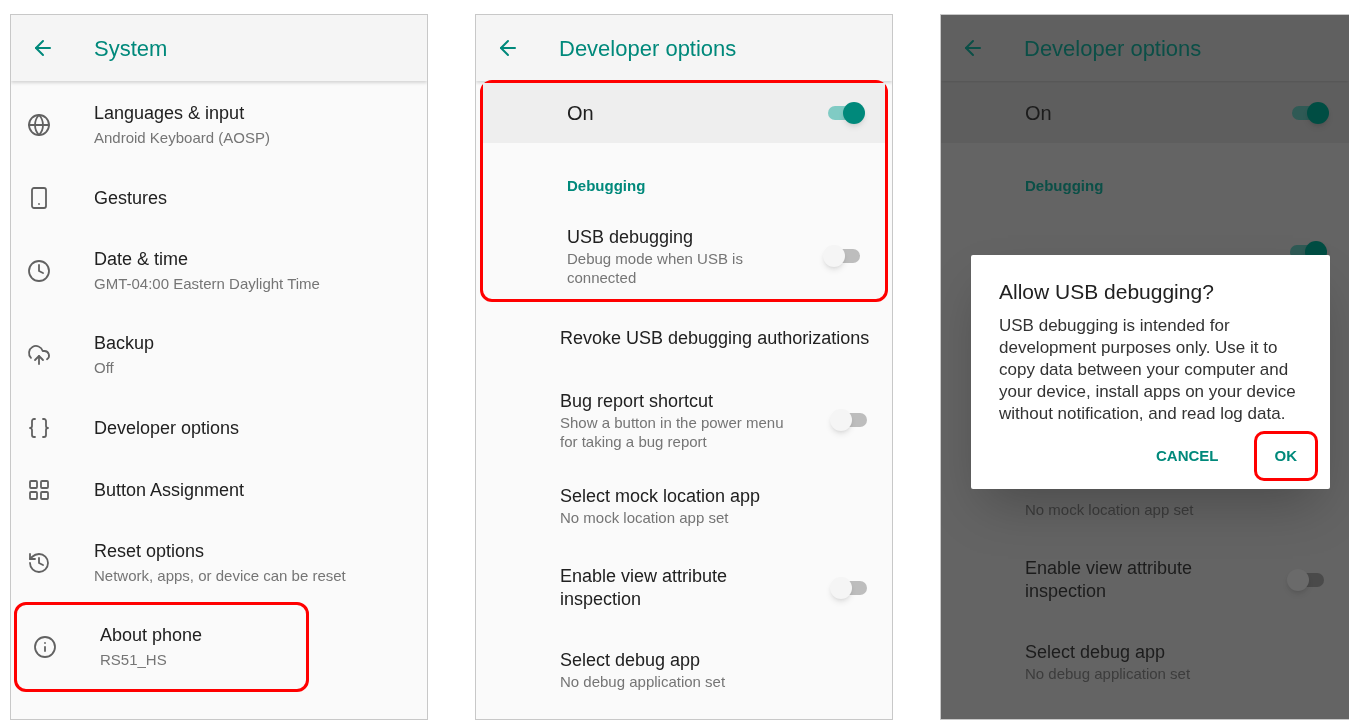  I want to click on clock-icon, so click(39, 271).